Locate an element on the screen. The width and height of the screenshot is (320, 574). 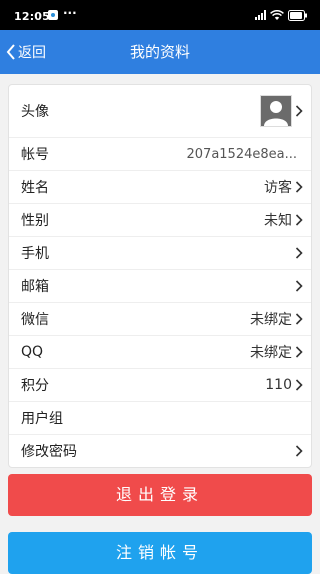
back-label: 返回 is located at coordinates (32, 53).